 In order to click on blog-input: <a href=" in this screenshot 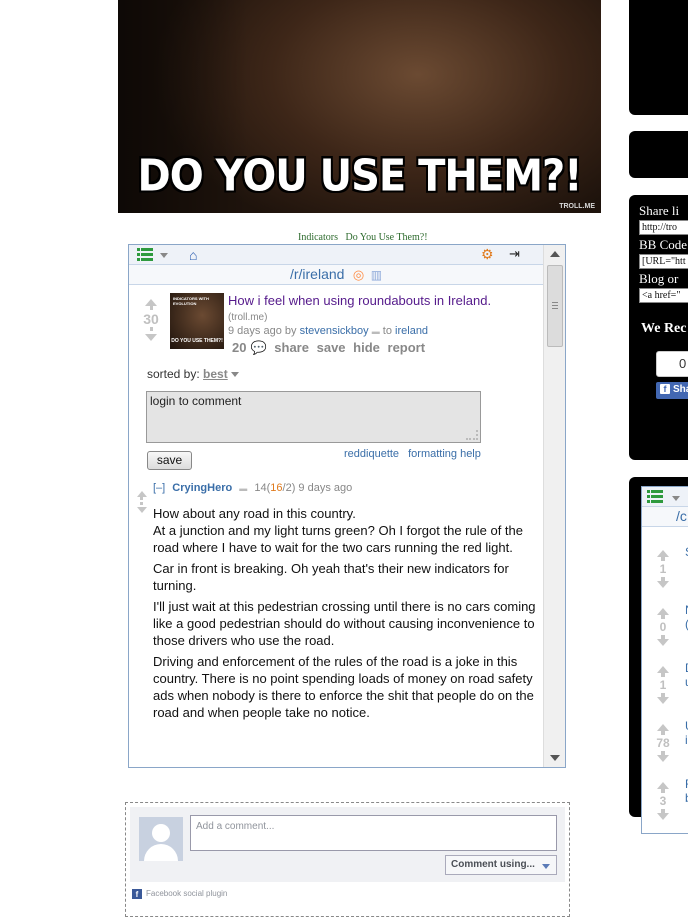, I will do `click(663, 295)`.